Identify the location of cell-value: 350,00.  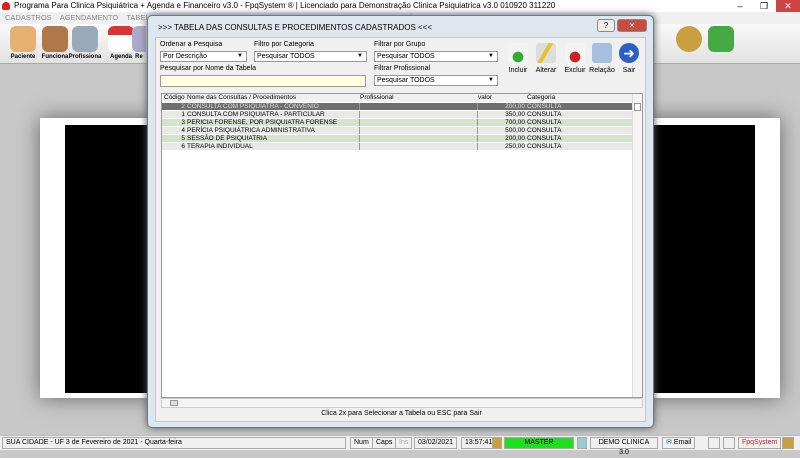
(515, 114).